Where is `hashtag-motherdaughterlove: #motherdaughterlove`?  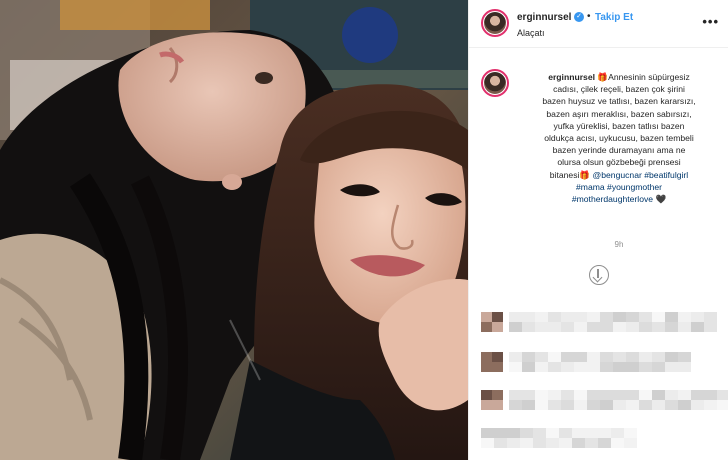 hashtag-motherdaughterlove: #motherdaughterlove is located at coordinates (612, 199).